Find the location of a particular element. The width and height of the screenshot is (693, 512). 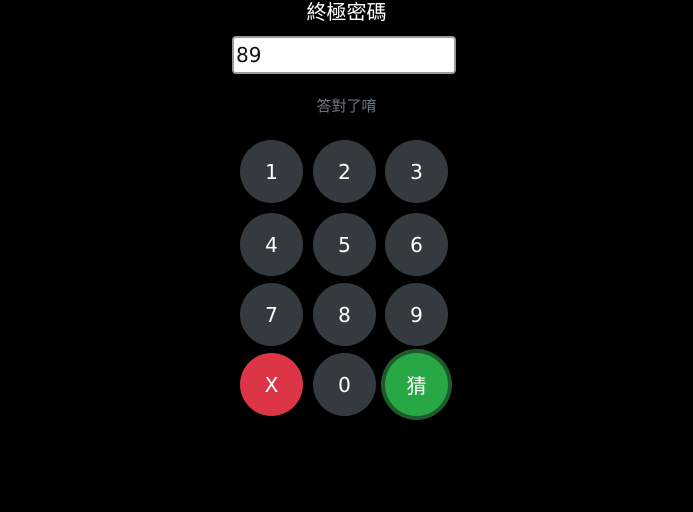

guess-button: 猜 is located at coordinates (416, 384).